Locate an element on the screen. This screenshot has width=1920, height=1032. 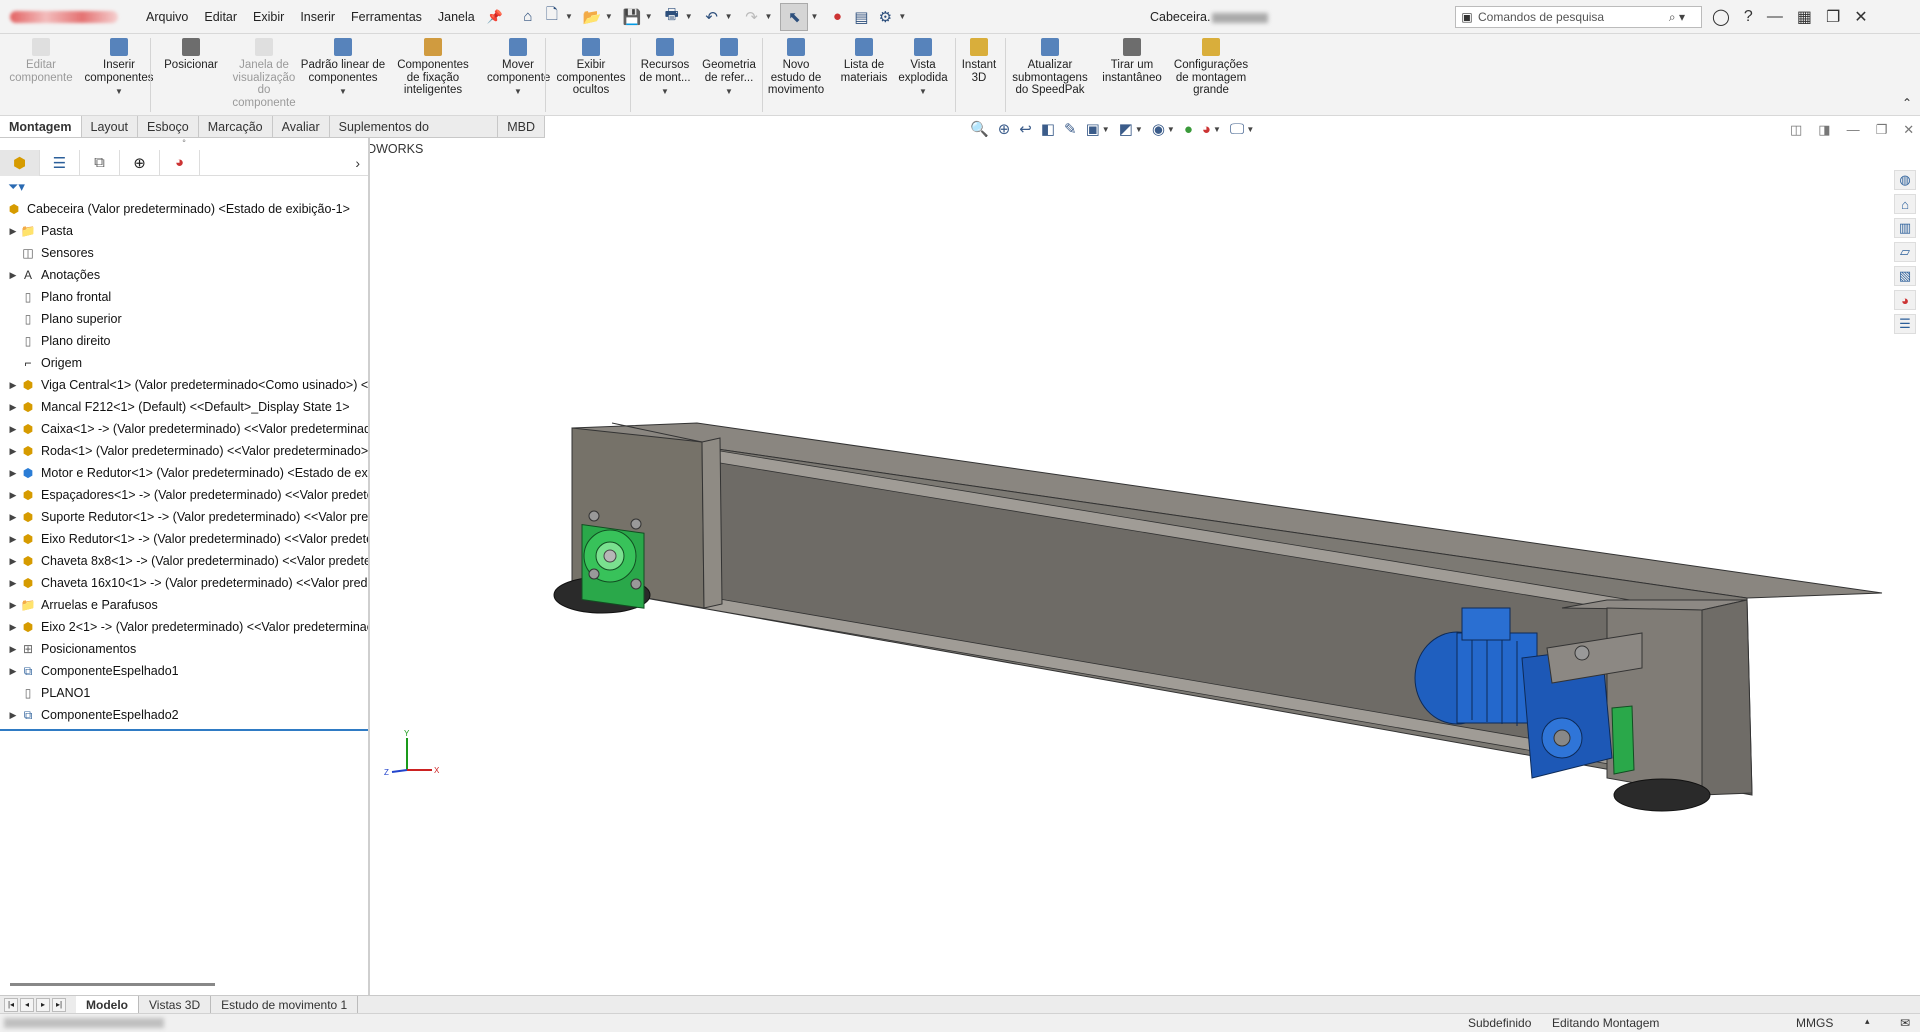
select-icon: ⬉ is located at coordinates (794, 16).